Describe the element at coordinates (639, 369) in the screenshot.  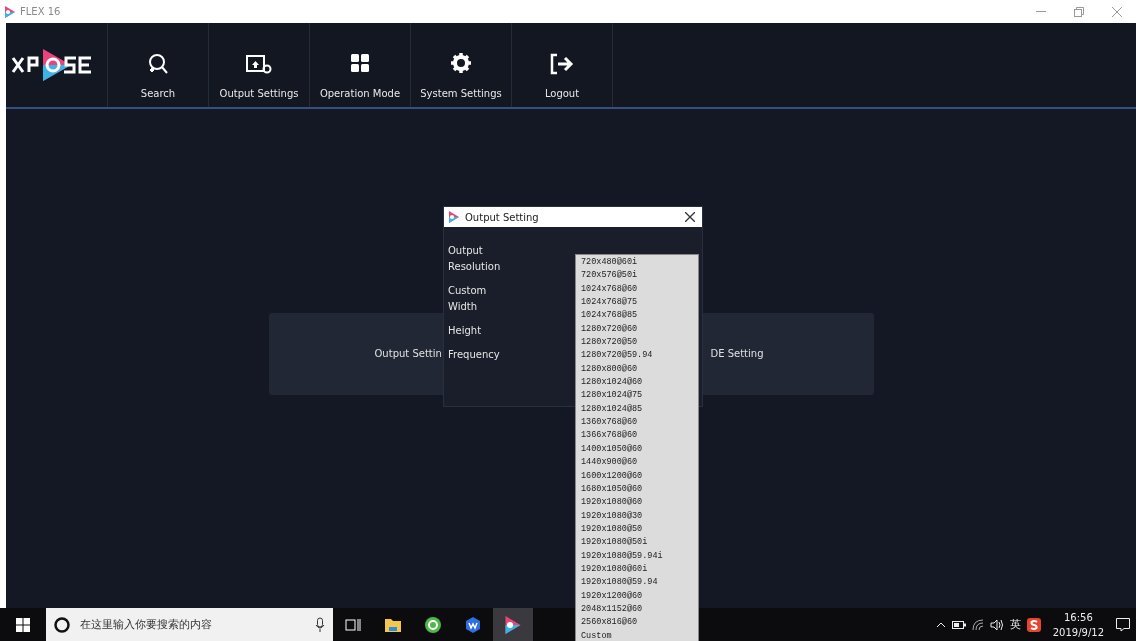
I see `dropdown-option: 1280x800@60` at that location.